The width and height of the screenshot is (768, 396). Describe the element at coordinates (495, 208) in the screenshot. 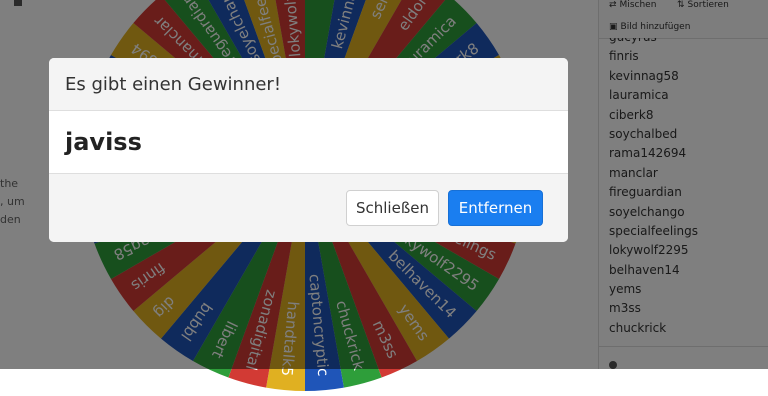

I see `remove-button: Entfernen` at that location.